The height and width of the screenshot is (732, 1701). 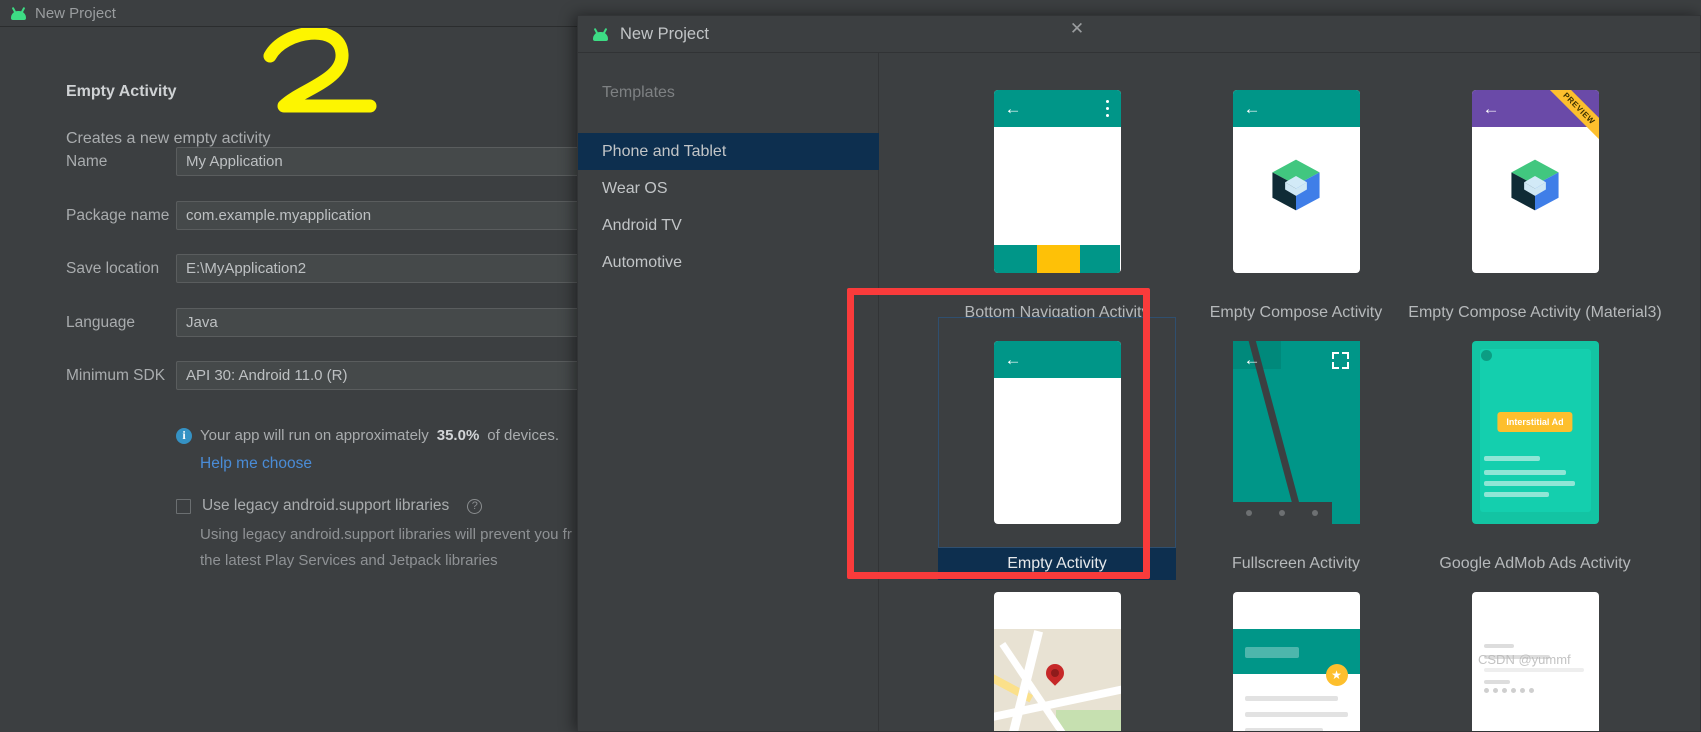 What do you see at coordinates (1535, 421) in the screenshot?
I see `interstitial-ad-badge: Interstitial Ad` at bounding box center [1535, 421].